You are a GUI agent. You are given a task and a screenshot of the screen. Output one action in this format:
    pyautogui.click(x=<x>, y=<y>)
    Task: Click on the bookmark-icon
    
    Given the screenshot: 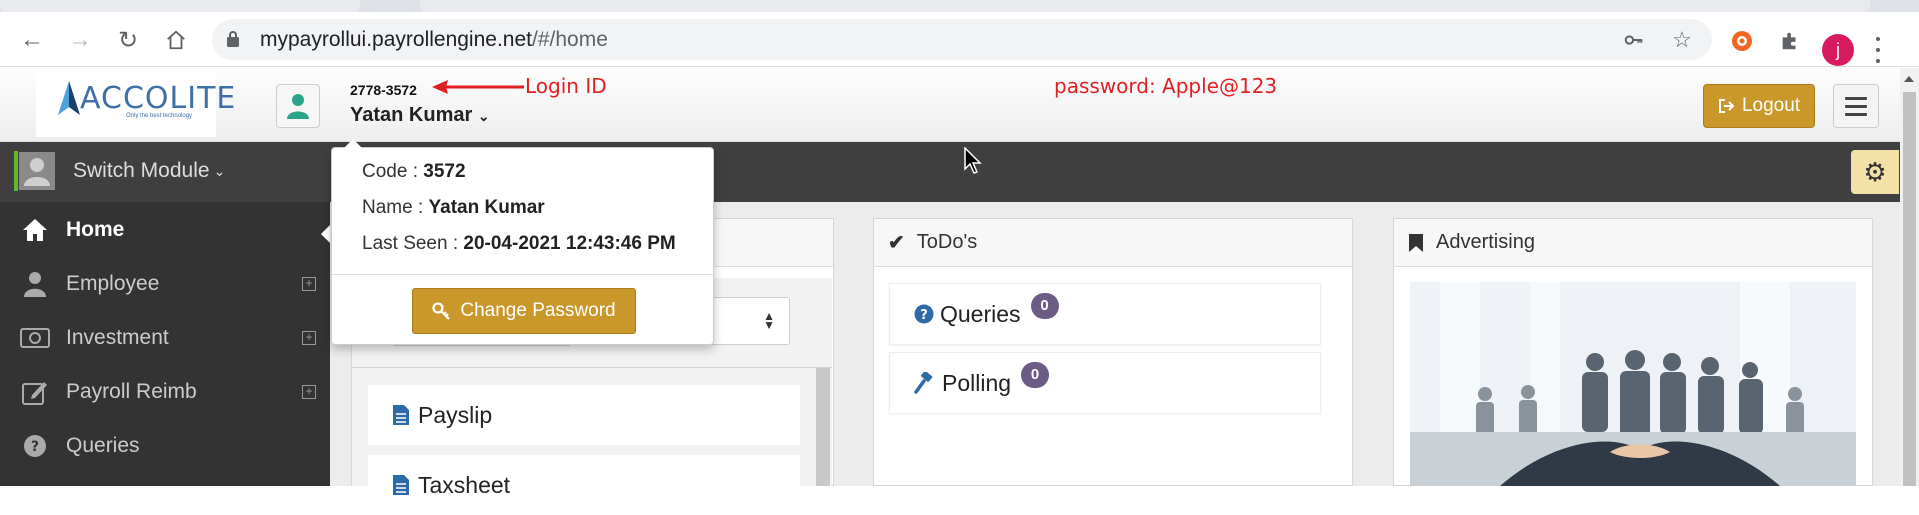 What is the action you would take?
    pyautogui.click(x=1416, y=242)
    